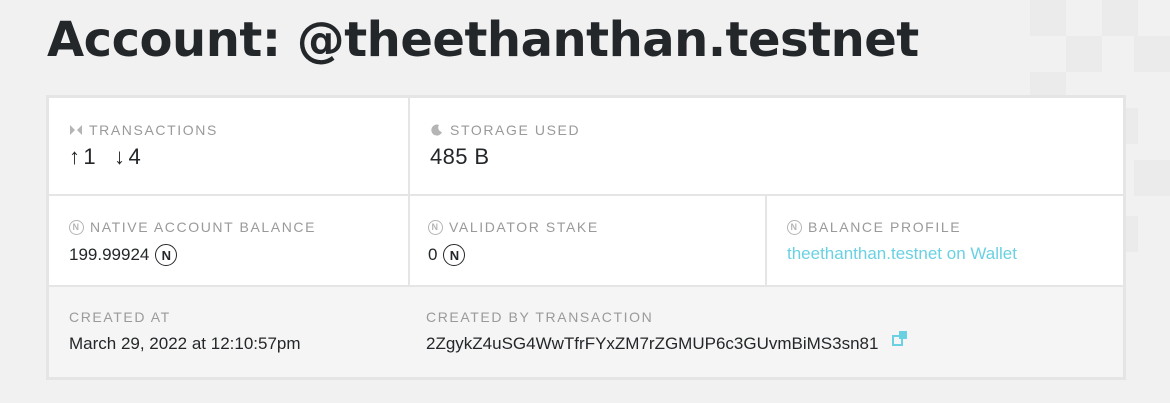 The height and width of the screenshot is (403, 1170). Describe the element at coordinates (885, 227) in the screenshot. I see `balance-profile-label: BALANCE PROFILE` at that location.